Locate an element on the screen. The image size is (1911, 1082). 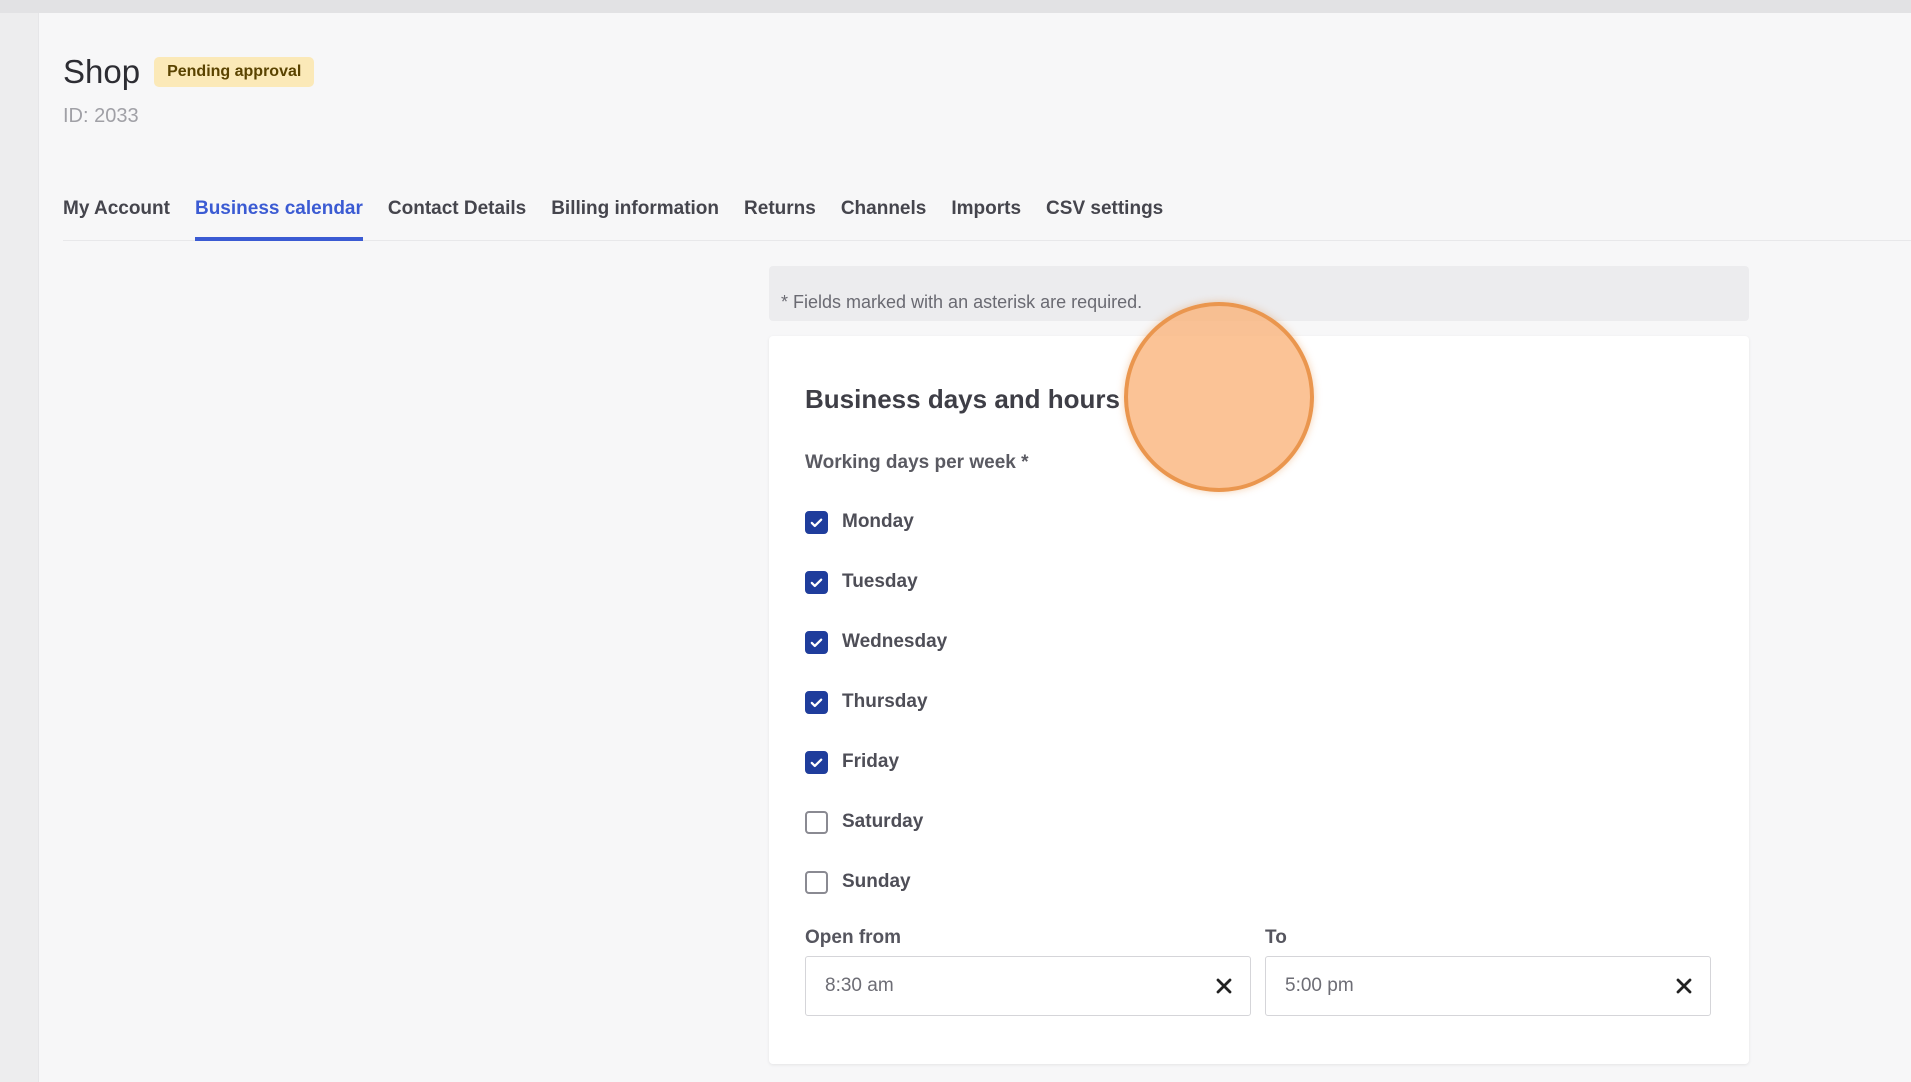
wednesday-checkbox is located at coordinates (816, 642).